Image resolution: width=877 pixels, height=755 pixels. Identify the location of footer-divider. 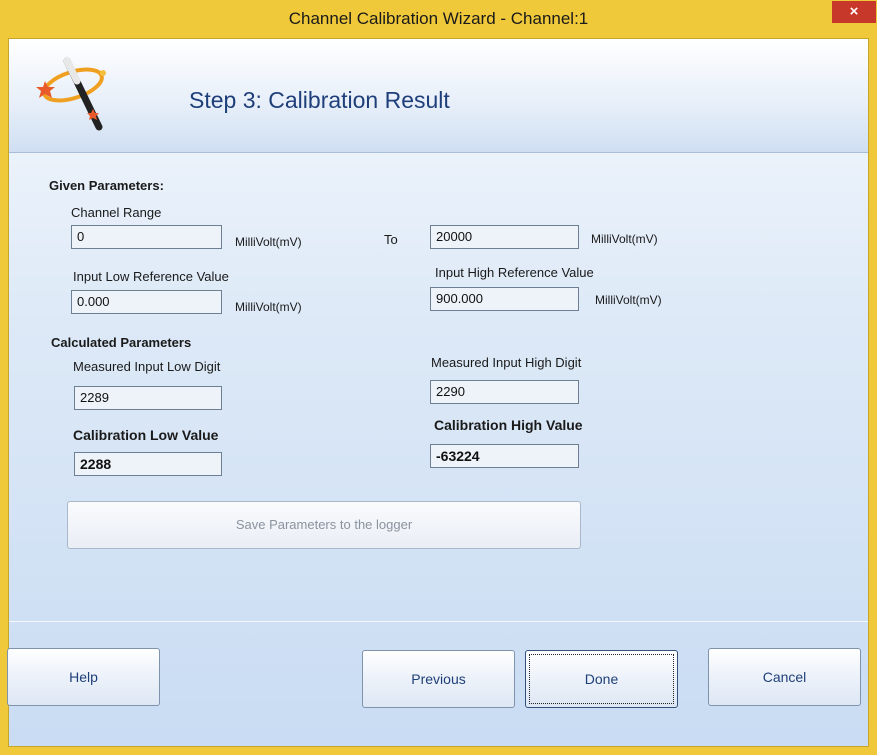
(438, 621).